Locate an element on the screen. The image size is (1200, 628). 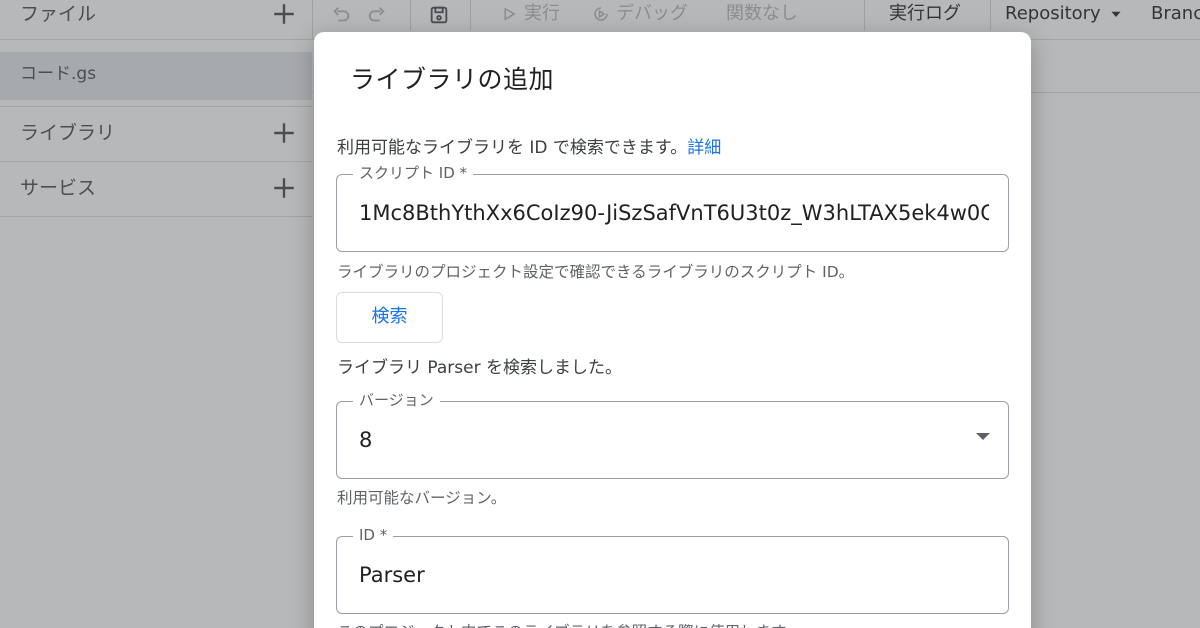
intro-text: 利用可能なライブラリを ID で検索できます。 is located at coordinates (512, 148).